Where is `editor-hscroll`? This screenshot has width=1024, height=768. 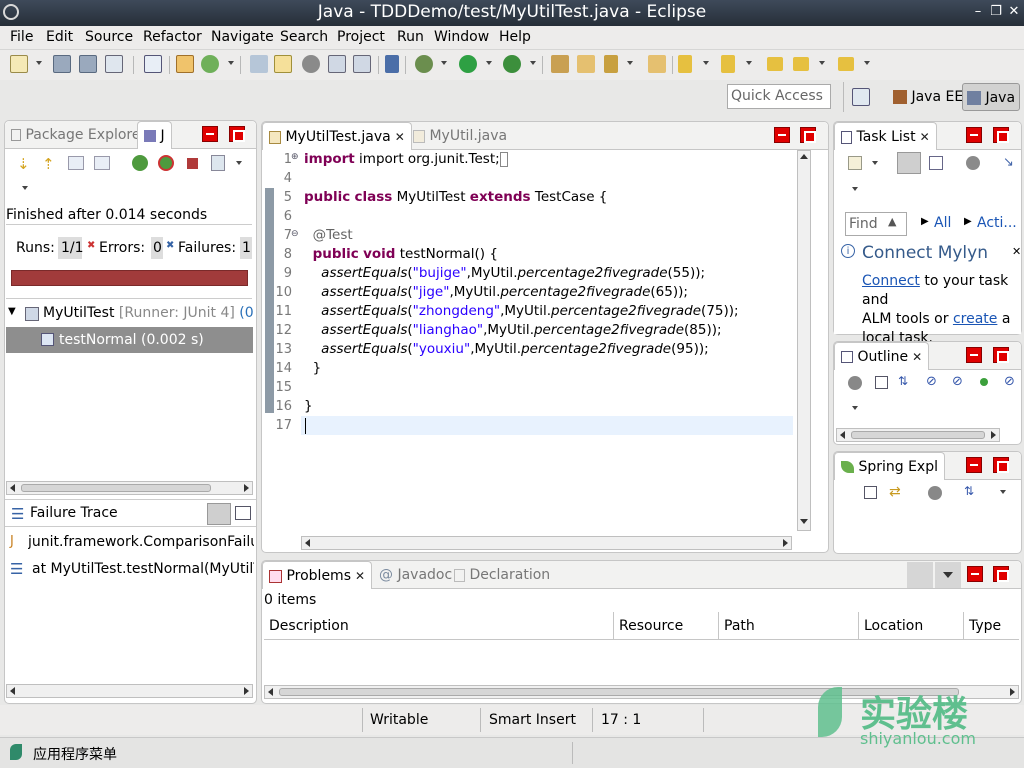
editor-hscroll is located at coordinates (546, 543).